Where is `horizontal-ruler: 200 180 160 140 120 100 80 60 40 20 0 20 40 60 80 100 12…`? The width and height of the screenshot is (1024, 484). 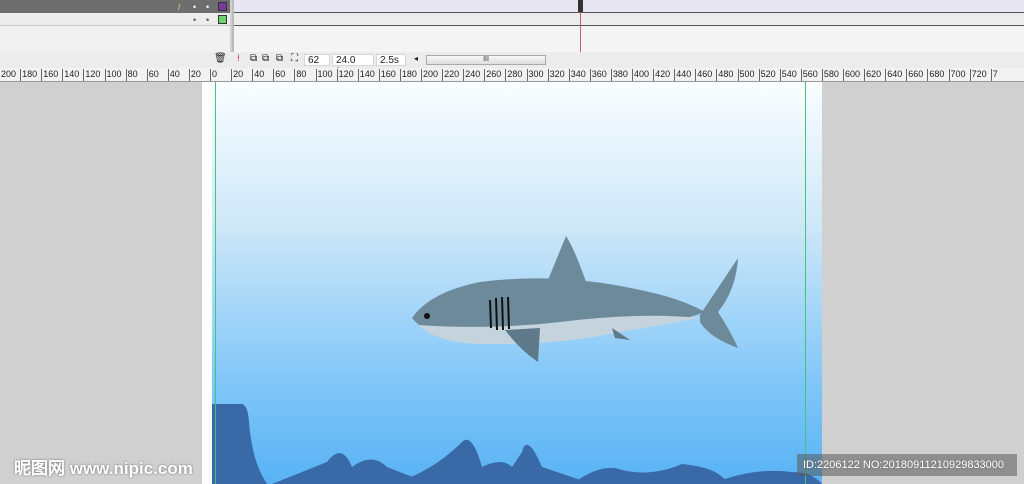 horizontal-ruler: 200 180 160 140 120 100 80 60 40 20 0 20 40 60 80 100 12… is located at coordinates (512, 75).